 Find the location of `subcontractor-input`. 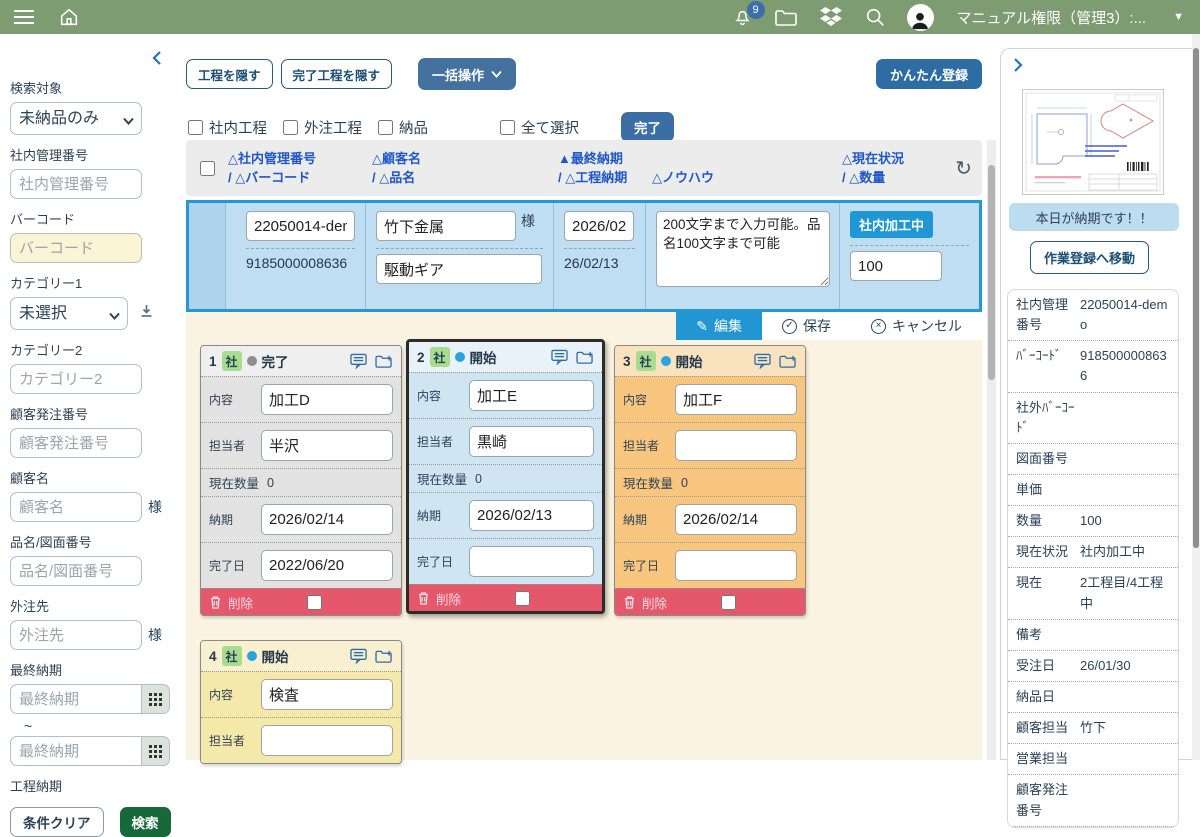

subcontractor-input is located at coordinates (76, 635).